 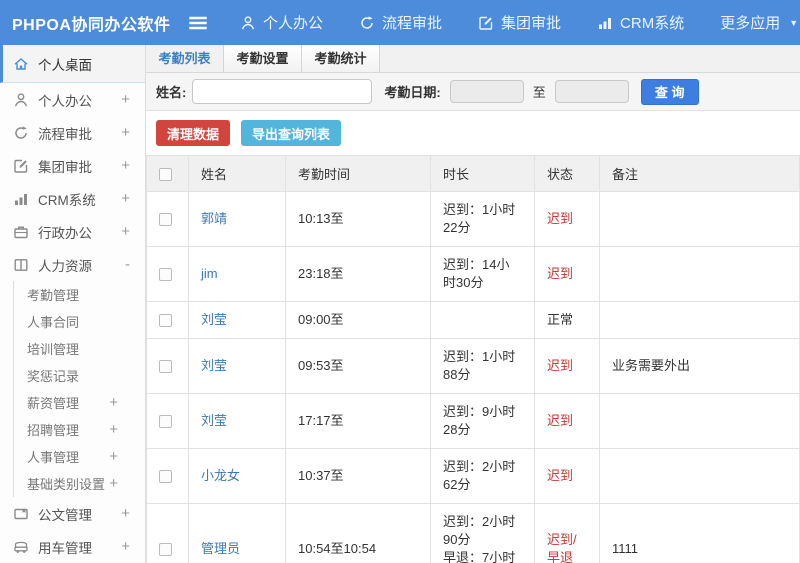 I want to click on table-row: 郭靖 10:13至 迟到：1小时22分 迟到, so click(x=473, y=219).